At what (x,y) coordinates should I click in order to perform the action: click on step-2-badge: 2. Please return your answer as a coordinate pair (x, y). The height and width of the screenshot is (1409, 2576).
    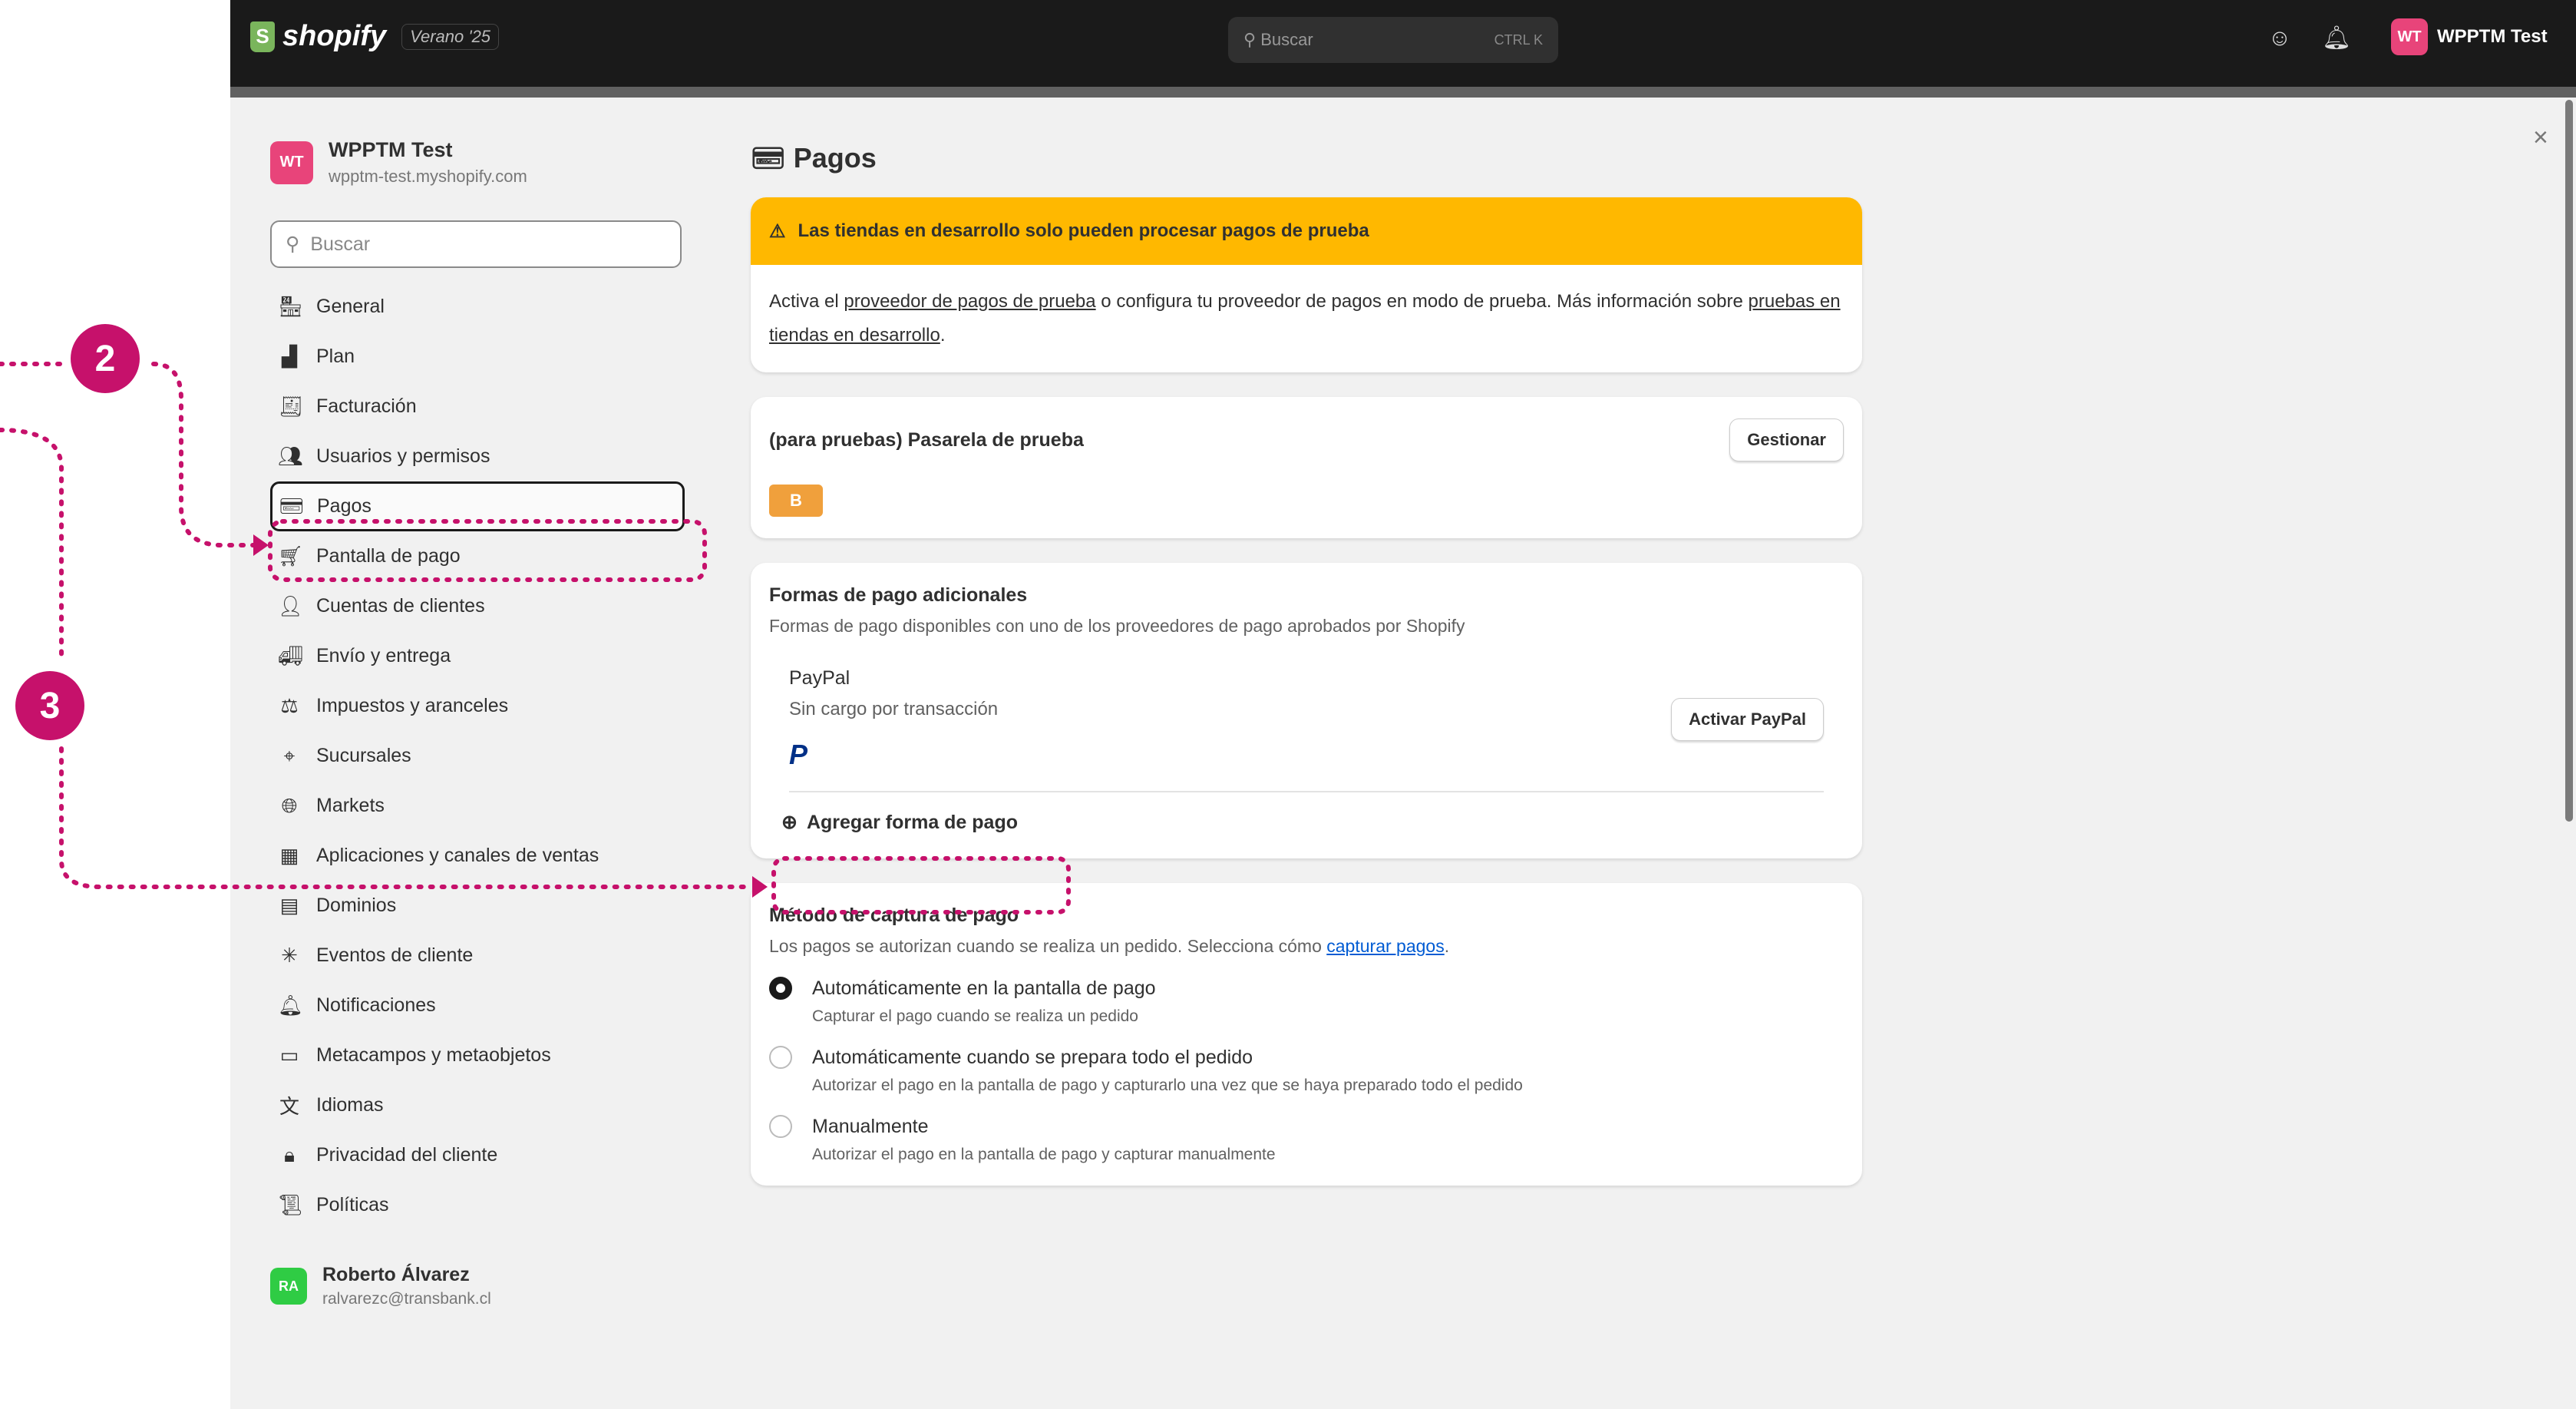
    Looking at the image, I should click on (105, 358).